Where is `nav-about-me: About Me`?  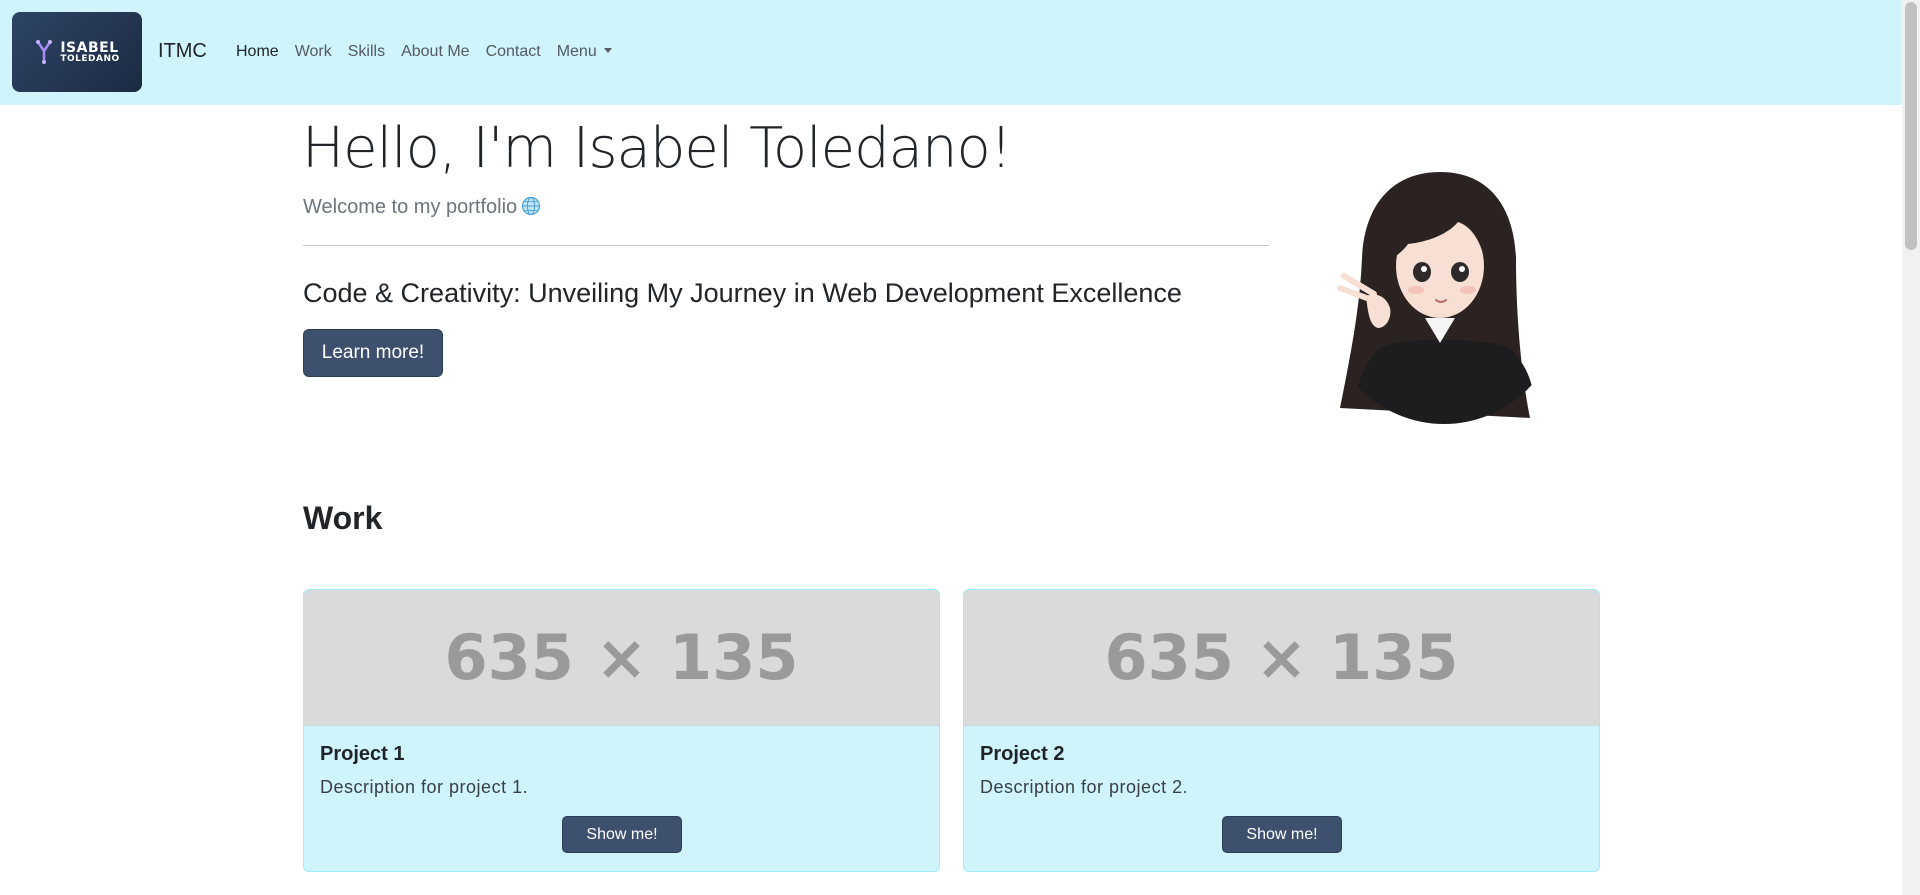 nav-about-me: About Me is located at coordinates (435, 52).